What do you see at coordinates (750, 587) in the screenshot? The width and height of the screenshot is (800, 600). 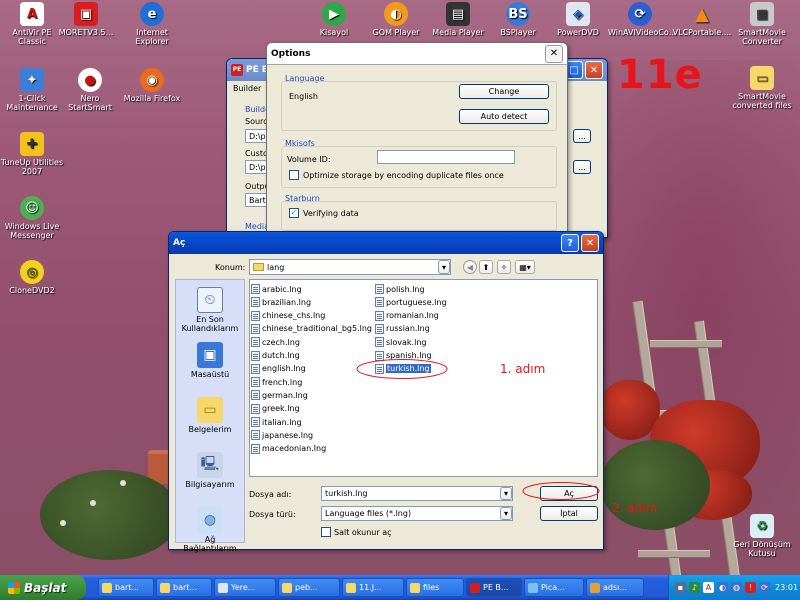 I see `tray-security-icon: !` at bounding box center [750, 587].